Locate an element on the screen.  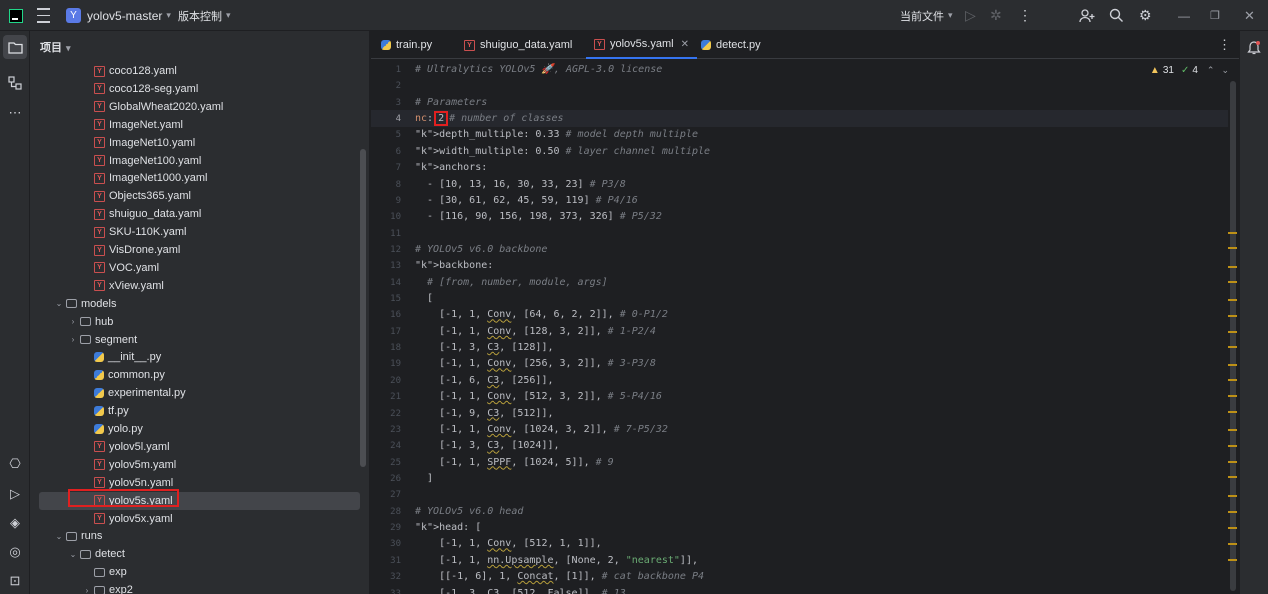
tree-file: Yyolov5l.yaml is located at coordinates (199, 447).